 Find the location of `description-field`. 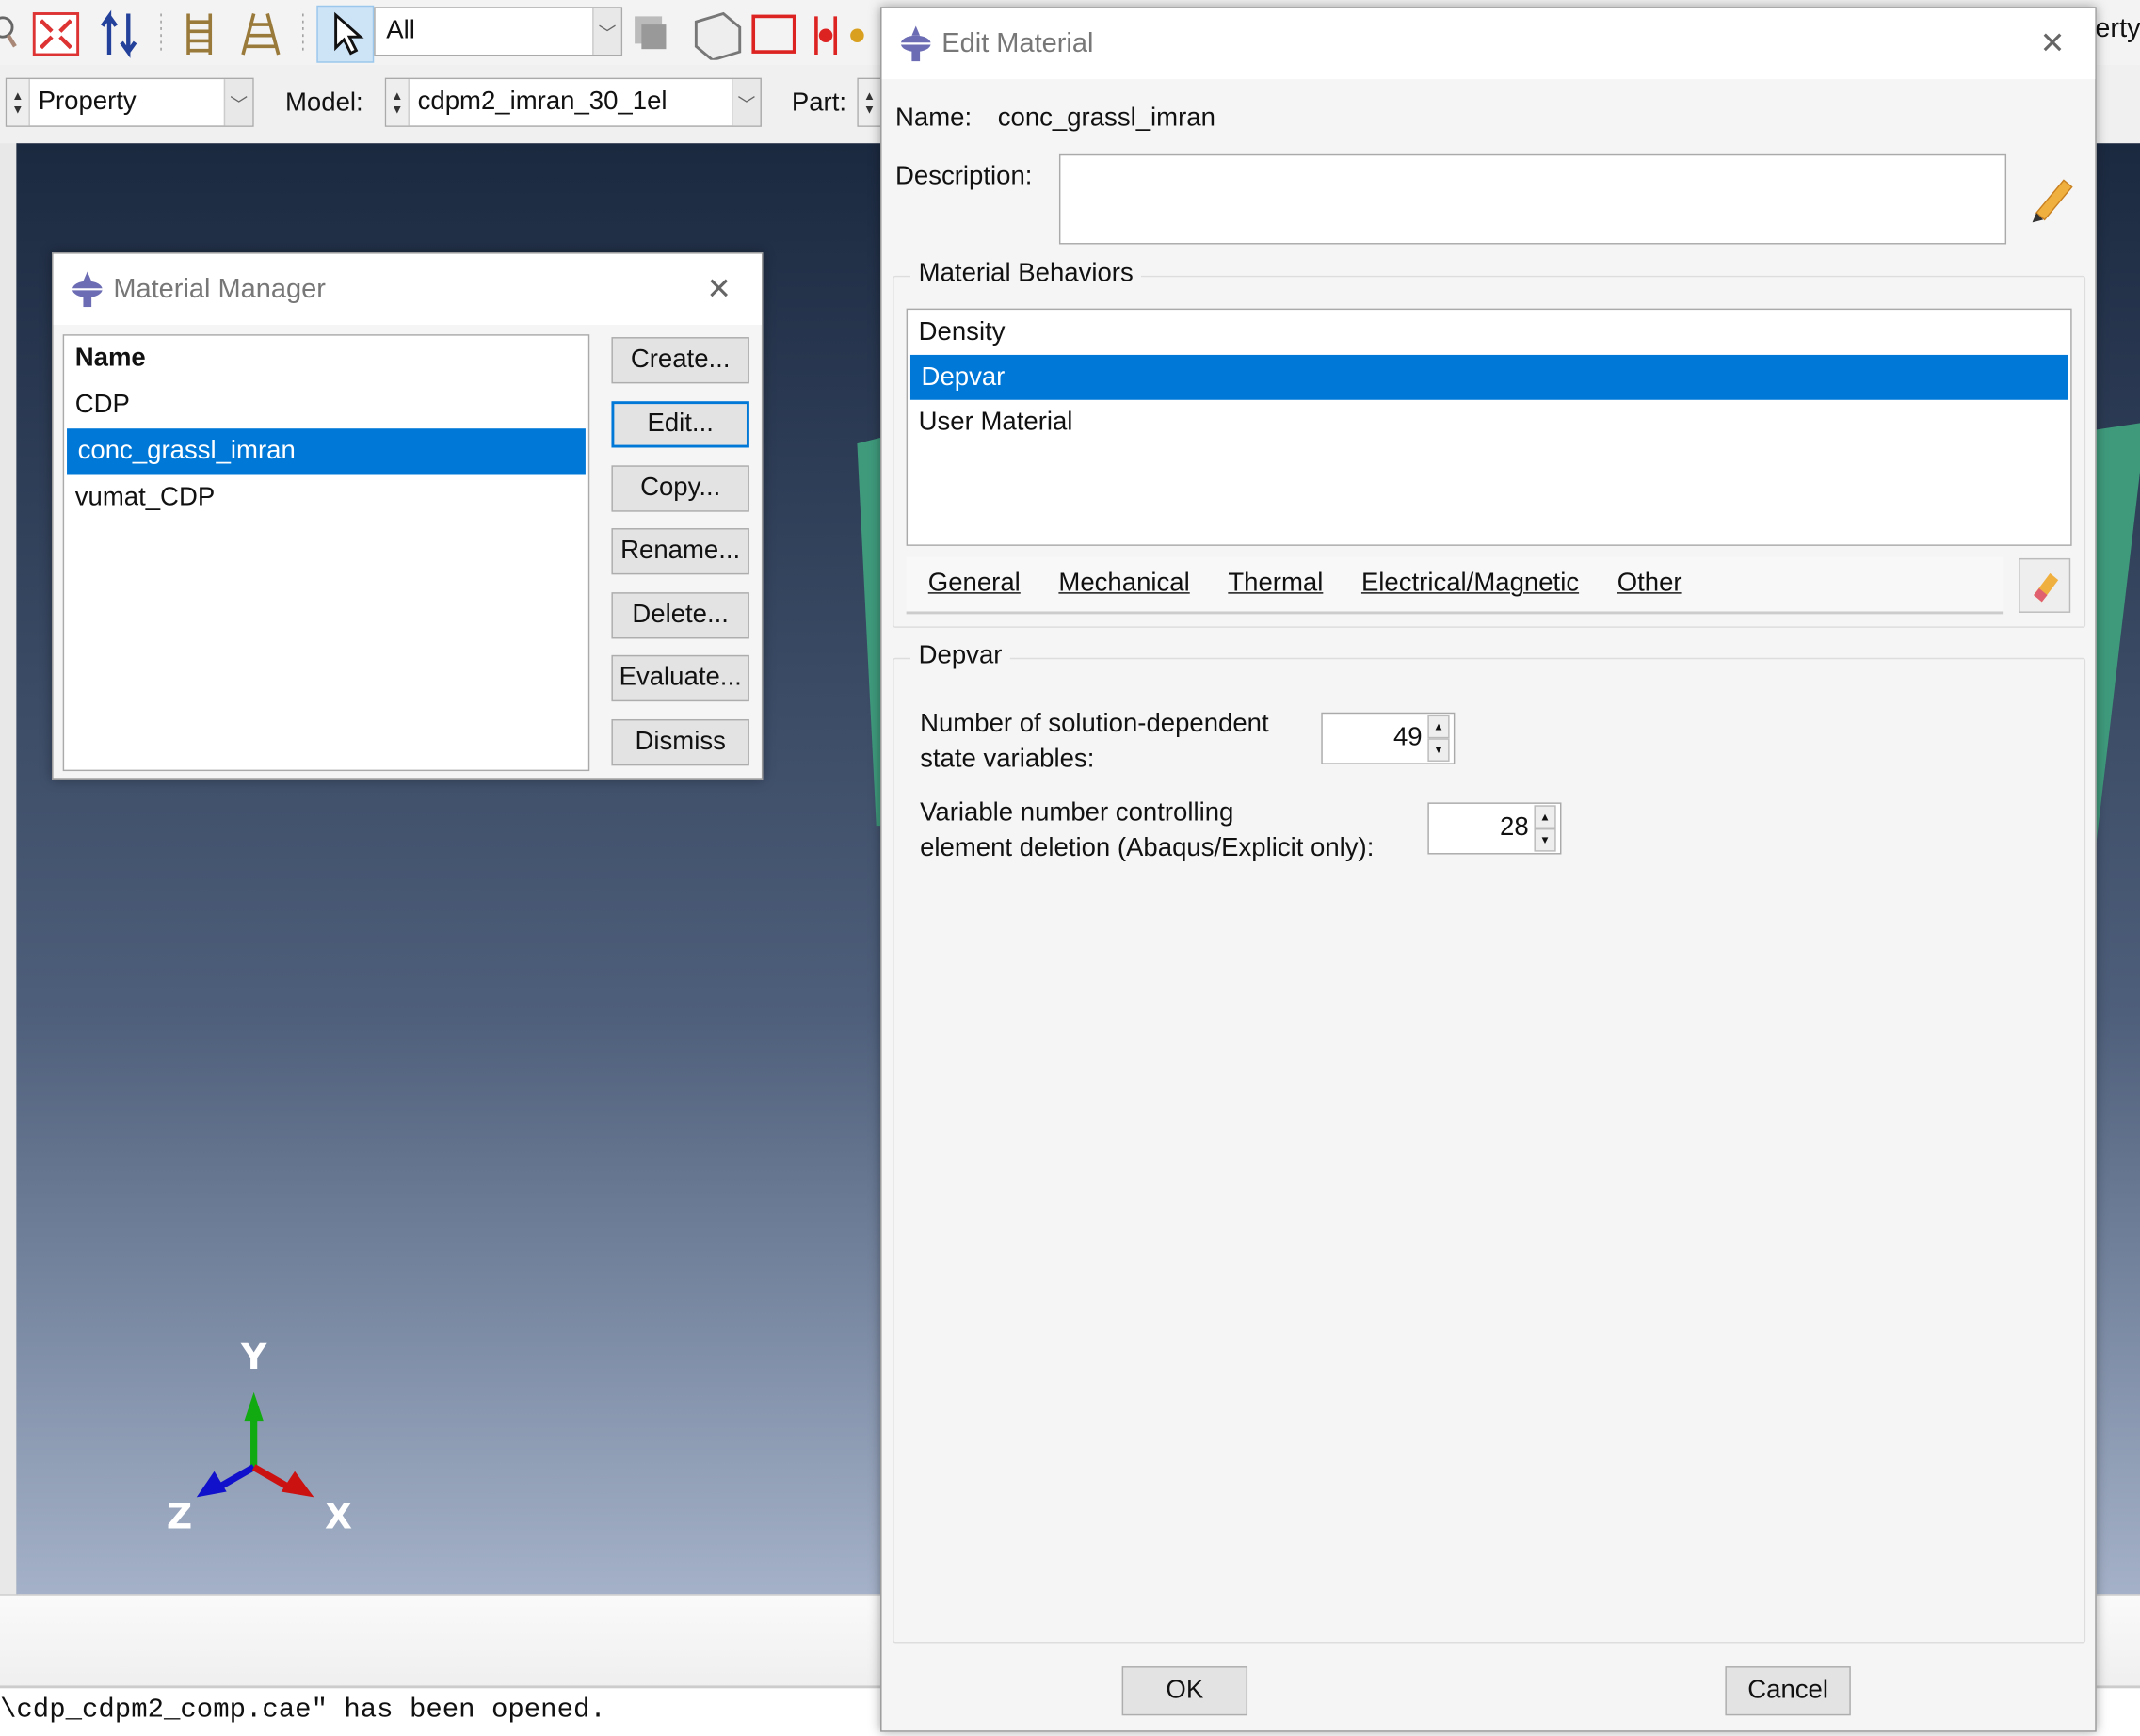

description-field is located at coordinates (1532, 199).